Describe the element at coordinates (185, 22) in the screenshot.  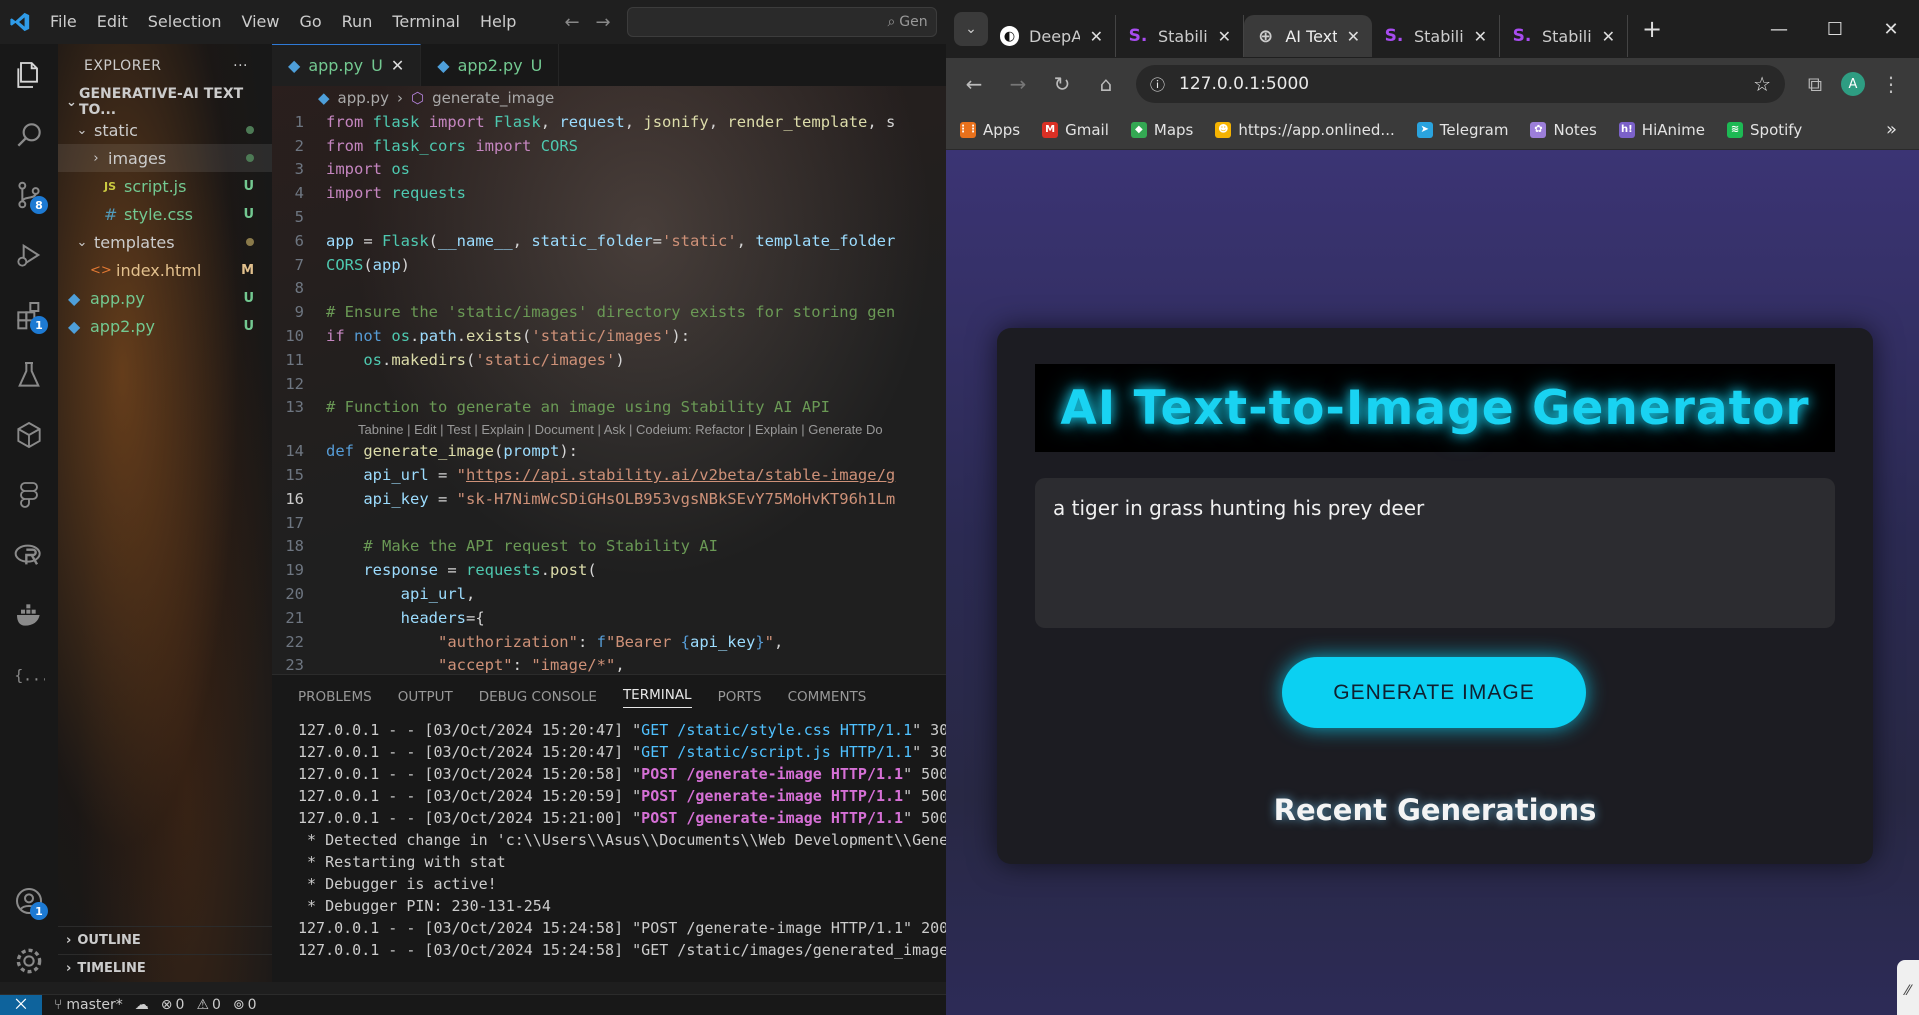
I see `menu-item: Selection` at that location.